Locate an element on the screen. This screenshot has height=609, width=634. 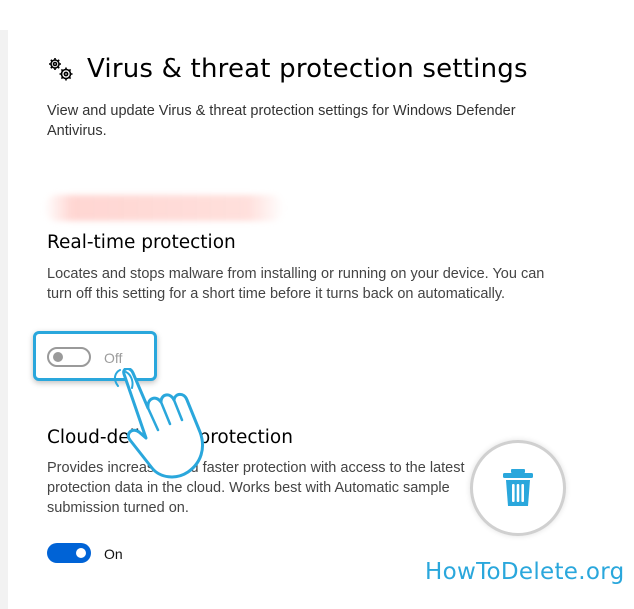
trash-icon is located at coordinates (518, 487).